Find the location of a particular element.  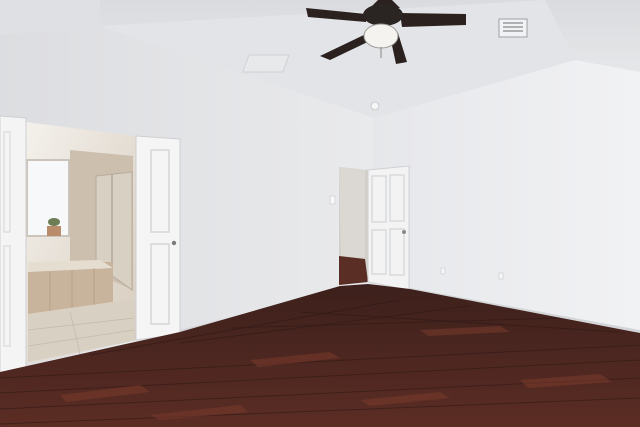

bathroom-window is located at coordinates (48, 198).